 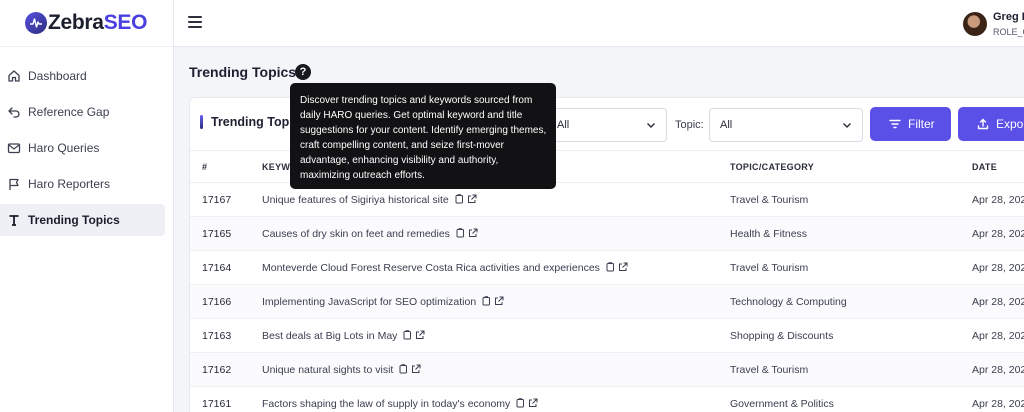 What do you see at coordinates (910, 124) in the screenshot?
I see `filter-button: Filter` at bounding box center [910, 124].